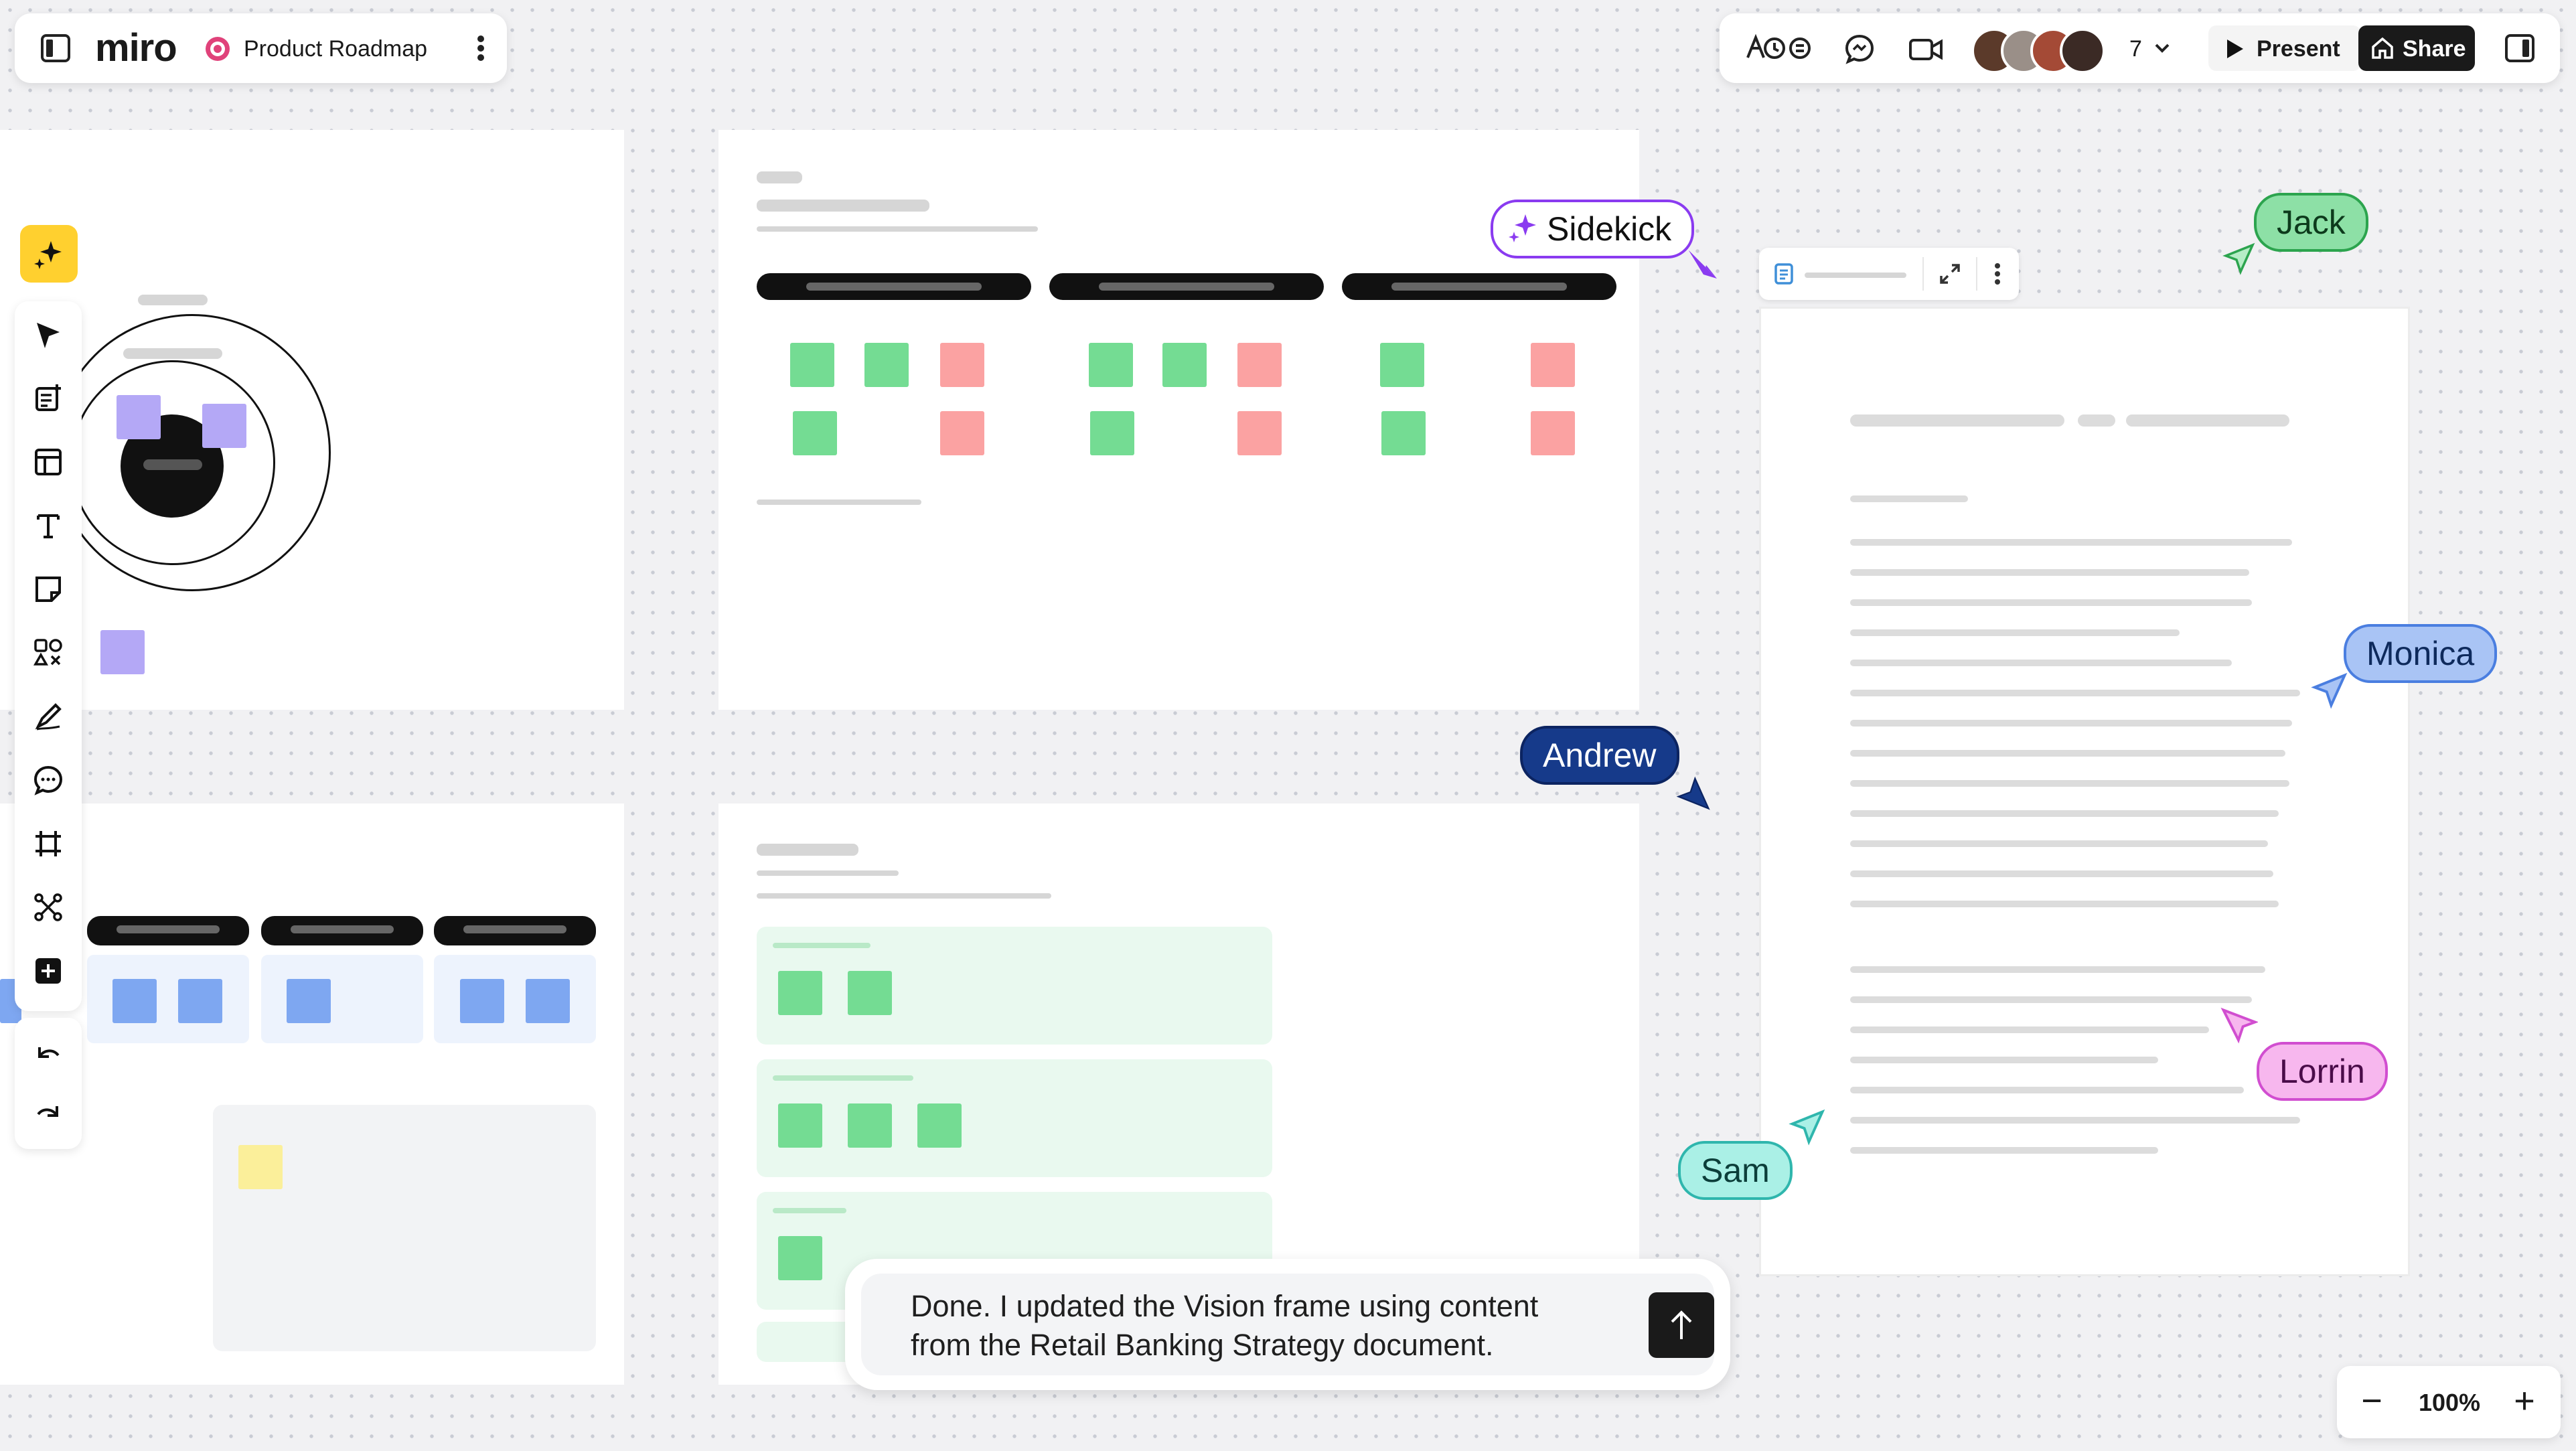 This screenshot has height=1451, width=2576. What do you see at coordinates (2082, 51) in the screenshot?
I see `avatar` at bounding box center [2082, 51].